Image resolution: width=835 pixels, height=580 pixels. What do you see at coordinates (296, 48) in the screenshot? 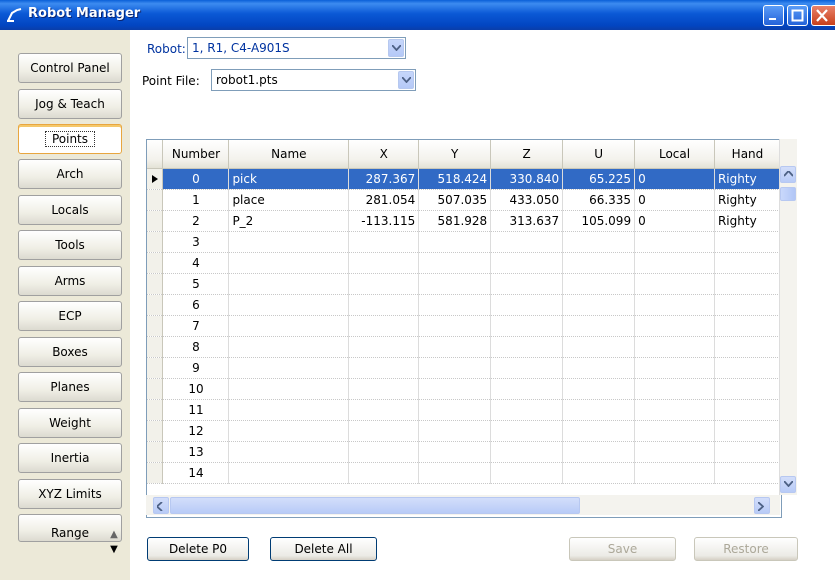
I see `robot-select: 1, R1, C4-A901S` at bounding box center [296, 48].